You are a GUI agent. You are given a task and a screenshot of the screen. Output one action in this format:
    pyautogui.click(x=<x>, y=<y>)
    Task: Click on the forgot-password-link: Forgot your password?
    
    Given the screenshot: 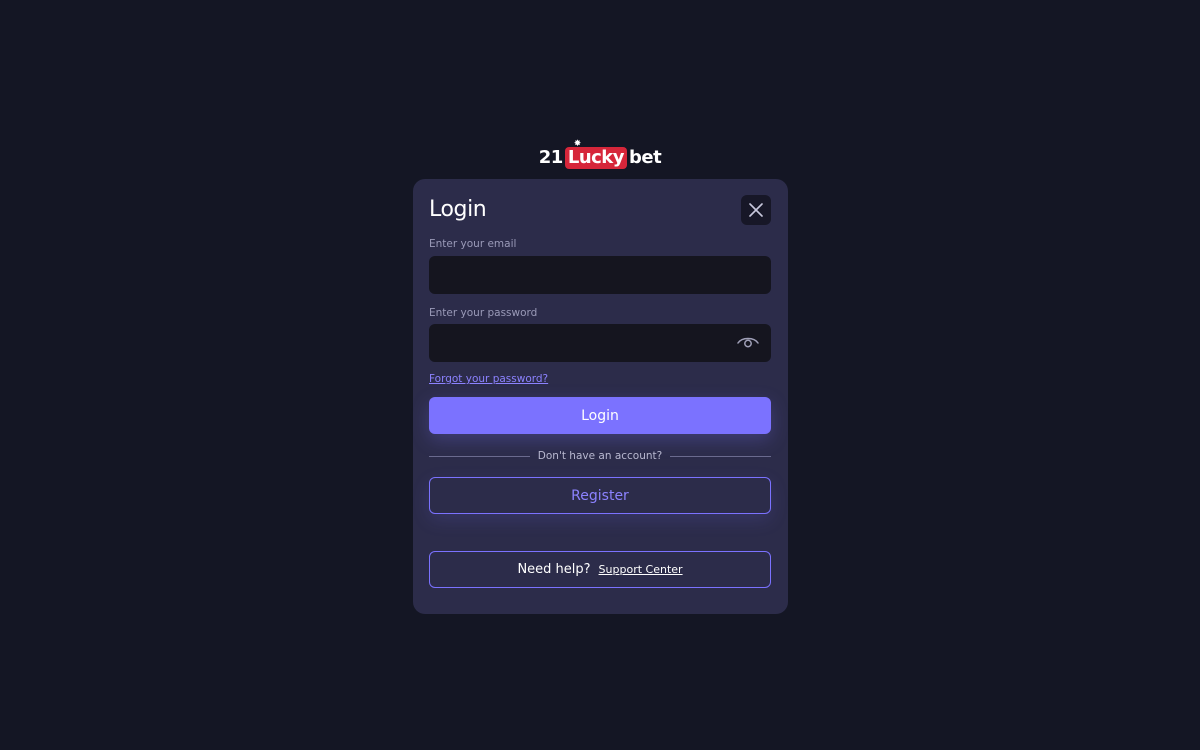 What is the action you would take?
    pyautogui.click(x=488, y=379)
    